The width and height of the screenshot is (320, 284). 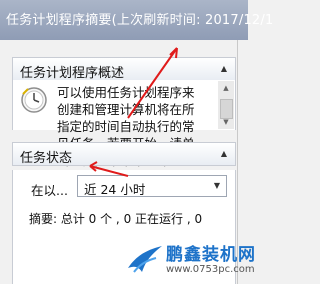 I want to click on desc-line: 创建和管理计算机将在所, so click(x=126, y=109).